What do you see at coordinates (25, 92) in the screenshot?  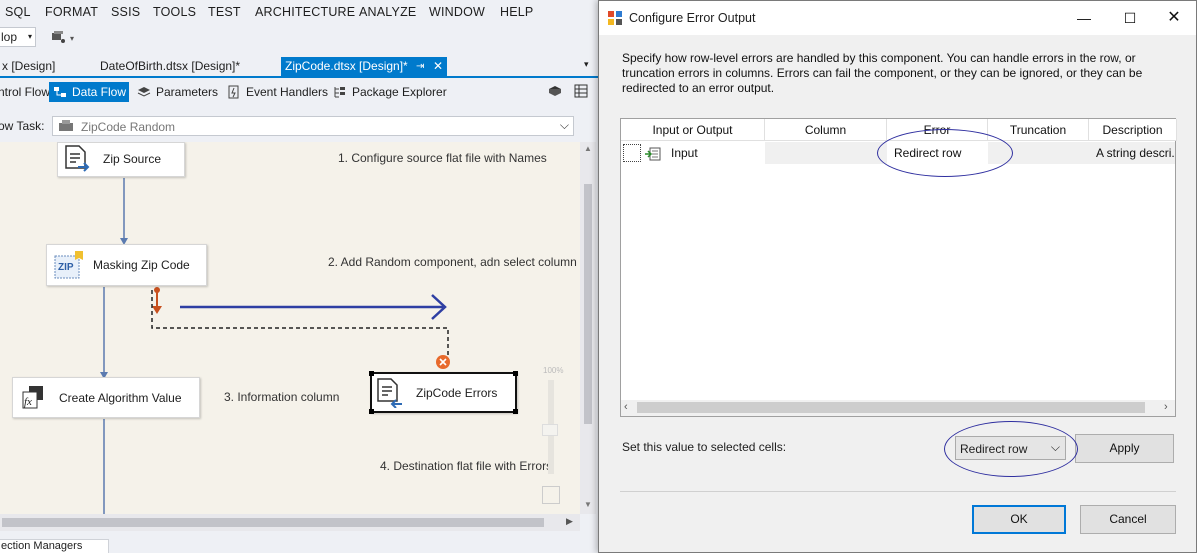 I see `tab-control-flow: ntrol Flow` at bounding box center [25, 92].